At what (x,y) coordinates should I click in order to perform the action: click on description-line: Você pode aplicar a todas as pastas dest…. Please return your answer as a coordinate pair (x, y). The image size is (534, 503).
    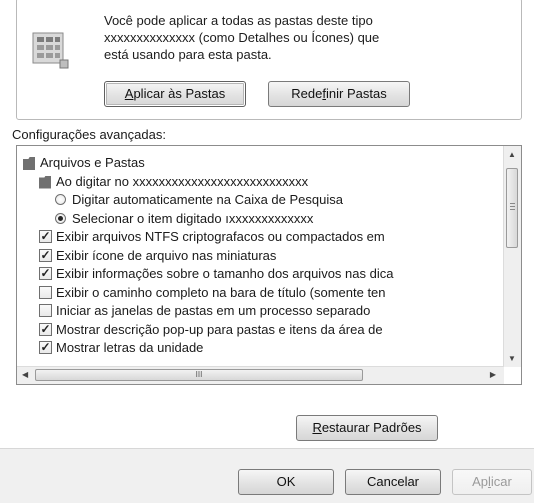
    Looking at the image, I should click on (238, 20).